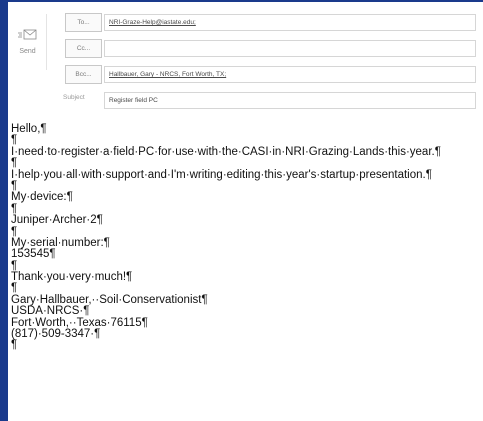 The width and height of the screenshot is (483, 421). Describe the element at coordinates (50, 311) in the screenshot. I see `body-line: USDA·NRCS·¶` at that location.